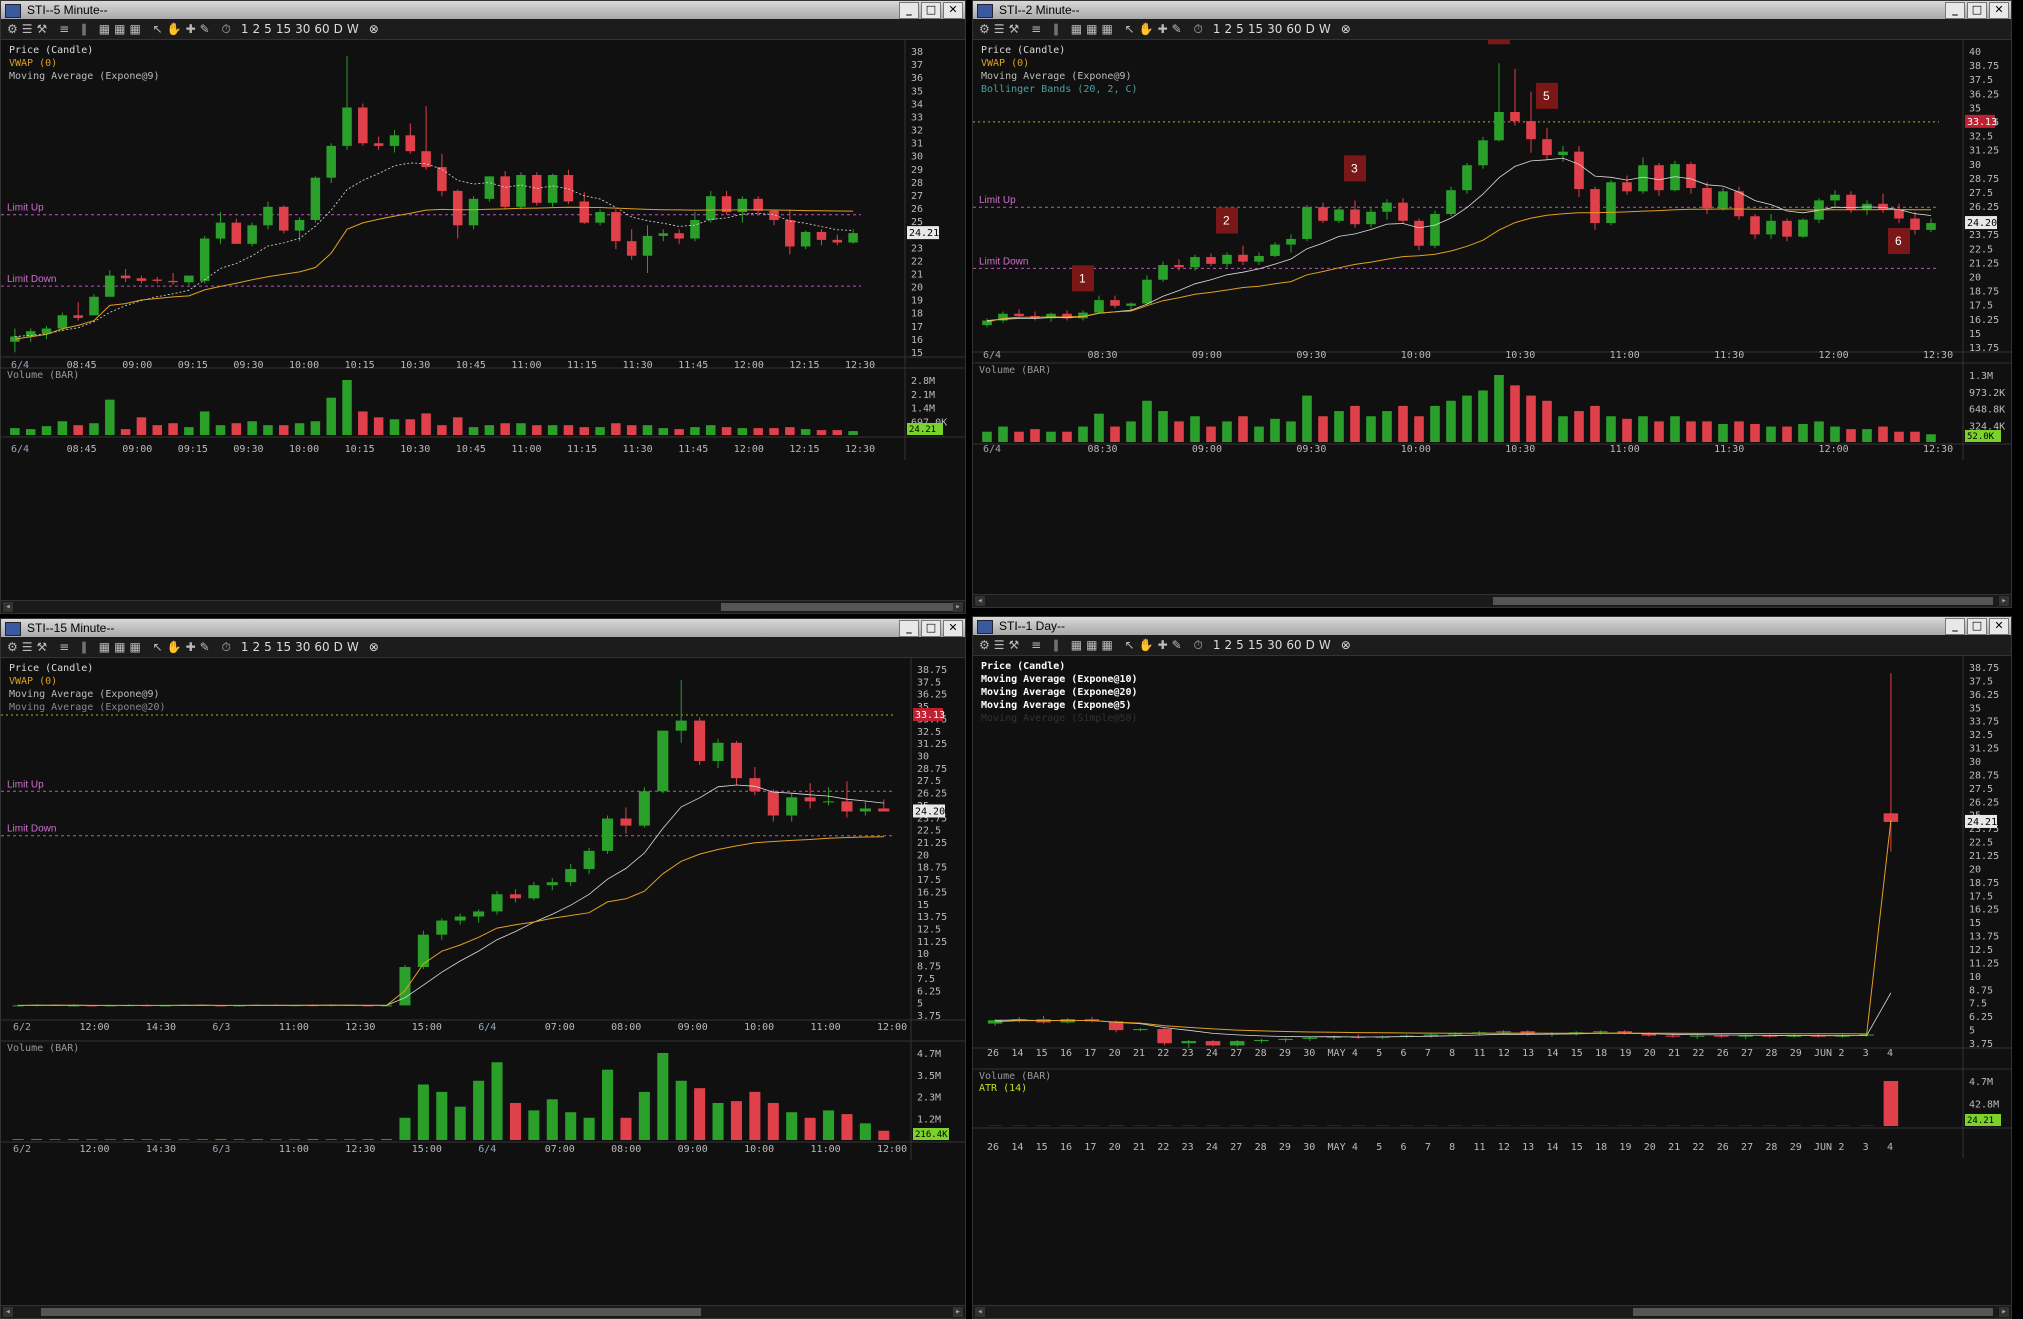 The width and height of the screenshot is (2023, 1319). What do you see at coordinates (1984, 963) in the screenshot?
I see `y-tick-label: 11.25` at bounding box center [1984, 963].